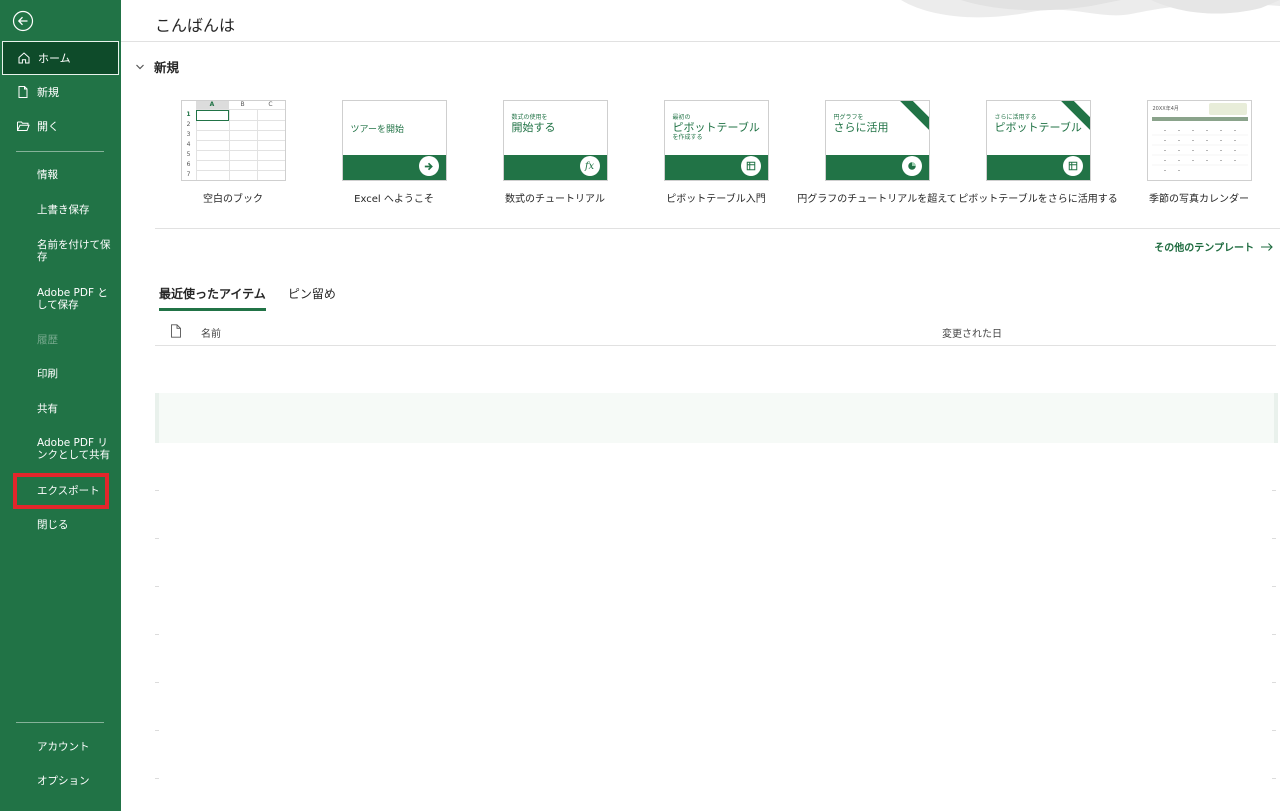  Describe the element at coordinates (60, 151) in the screenshot. I see `sidebar-separator` at that location.